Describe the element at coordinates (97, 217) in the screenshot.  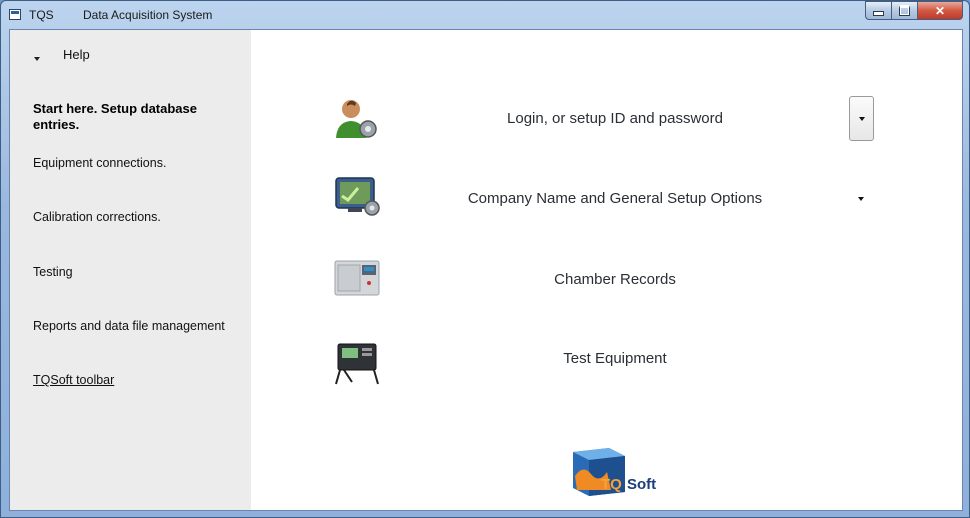
I see `sidebar-item-calibration-corrections: Calibration corrections.` at that location.